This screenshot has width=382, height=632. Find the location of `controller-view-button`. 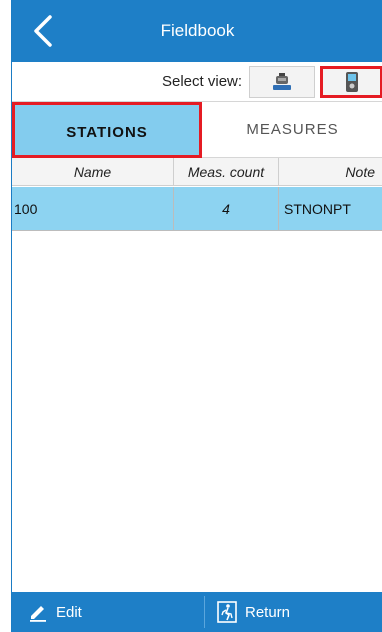

controller-view-button is located at coordinates (351, 82).